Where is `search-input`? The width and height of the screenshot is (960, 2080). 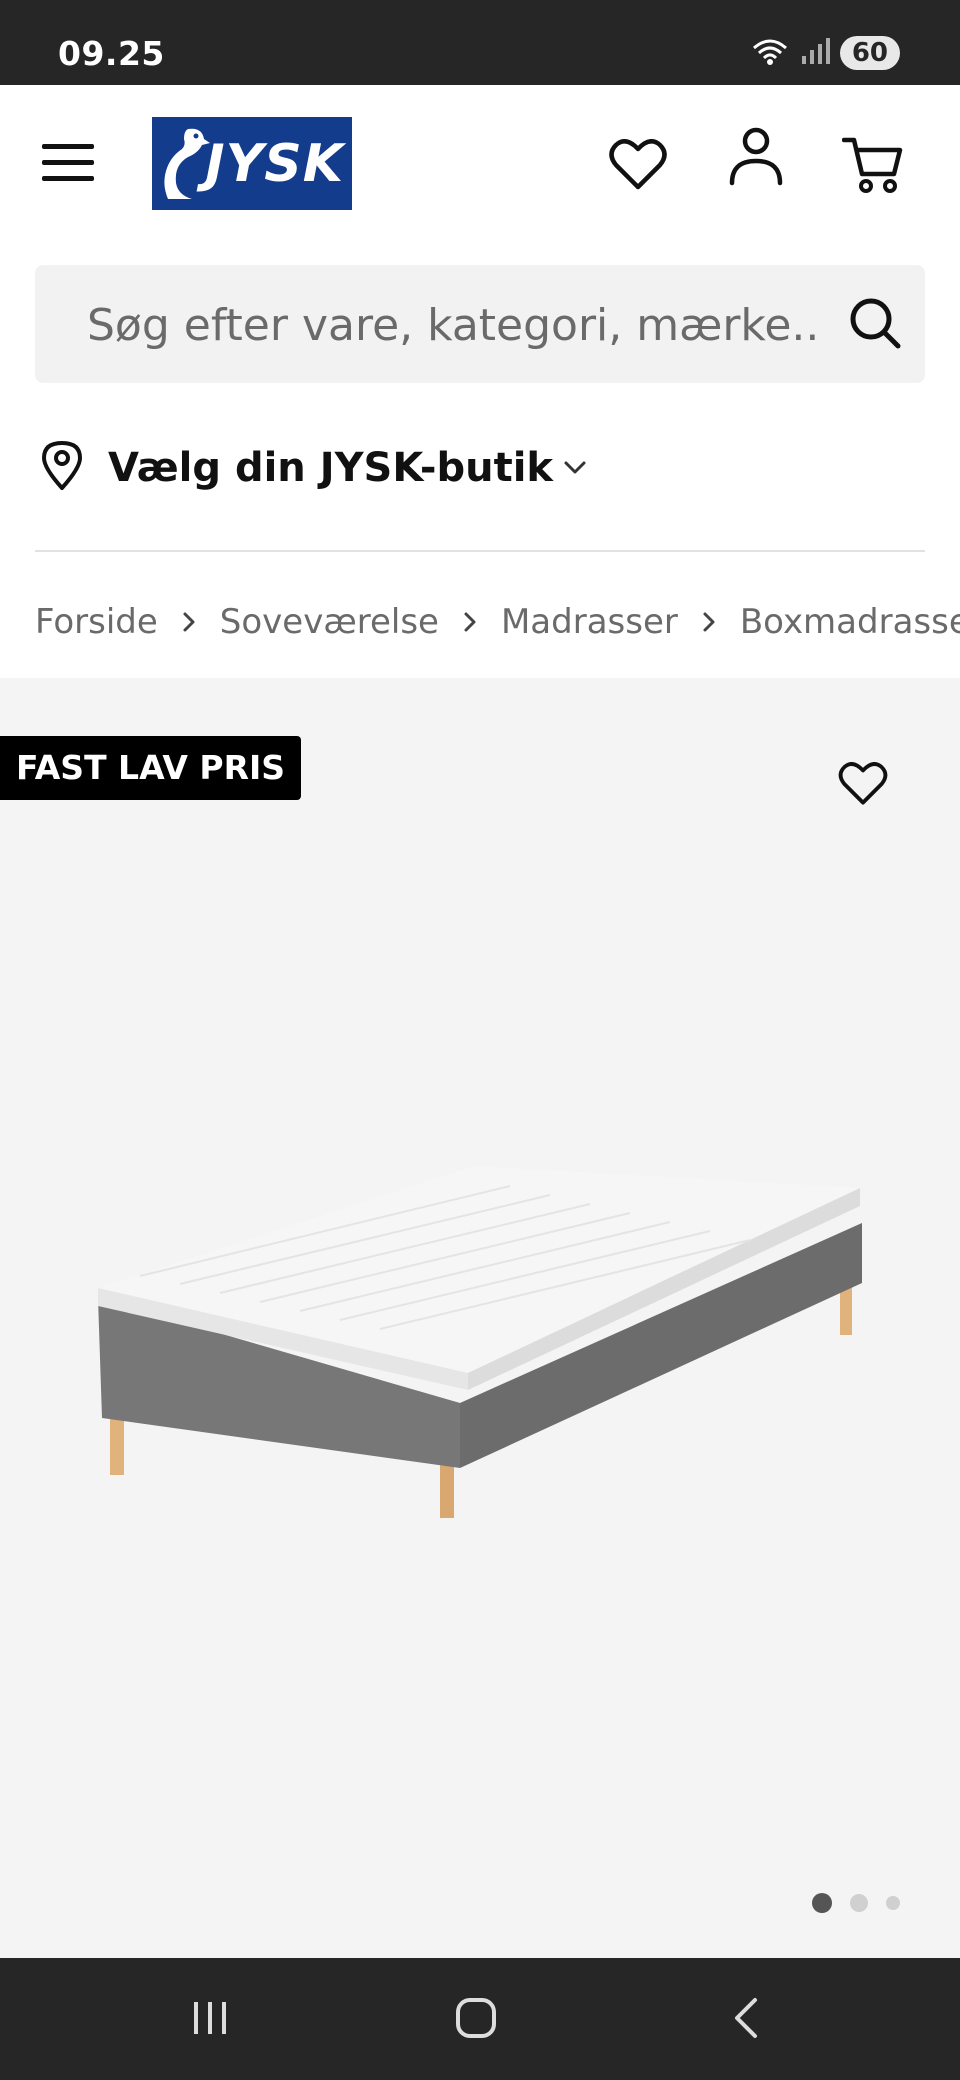 search-input is located at coordinates (452, 325).